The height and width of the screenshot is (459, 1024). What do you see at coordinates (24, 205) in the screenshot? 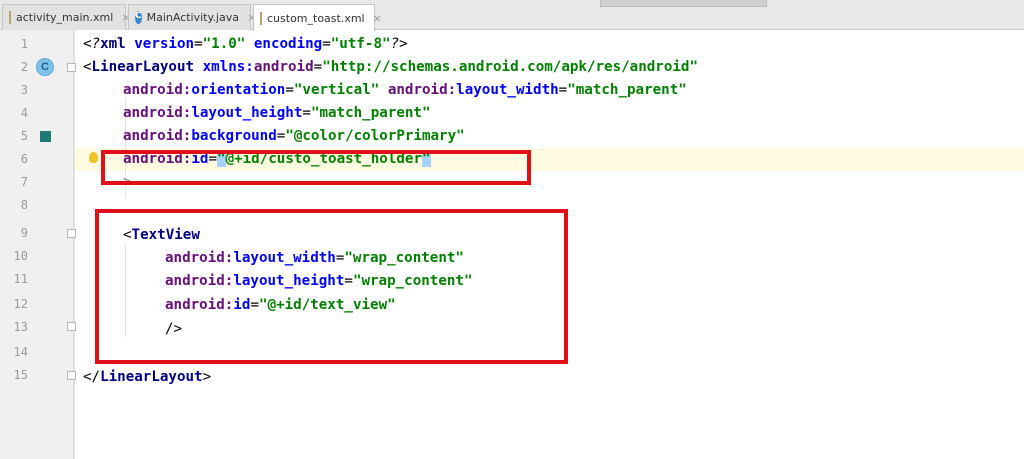
I see `line-number: 8` at bounding box center [24, 205].